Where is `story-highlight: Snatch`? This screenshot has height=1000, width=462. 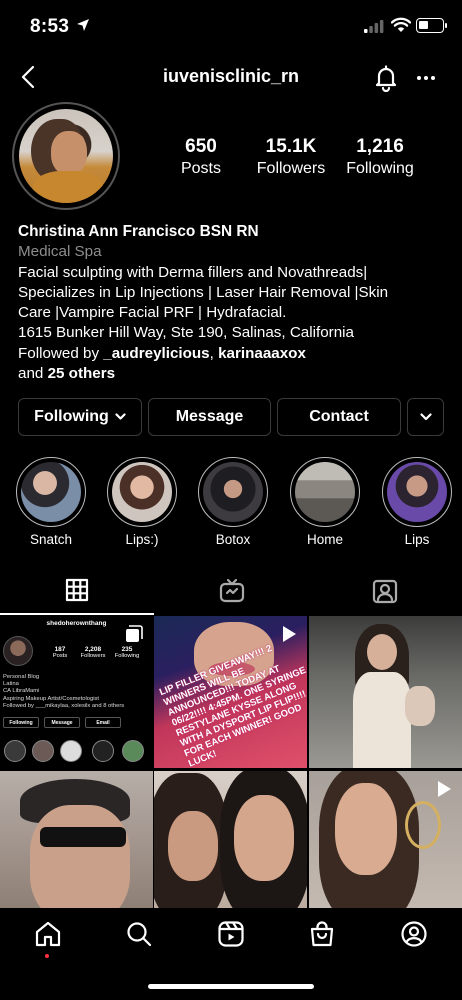
story-highlight: Snatch is located at coordinates (51, 502).